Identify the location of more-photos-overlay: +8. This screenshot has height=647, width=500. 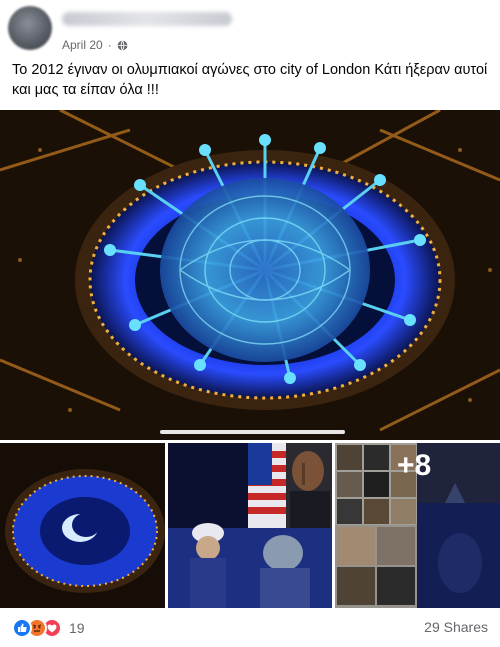
(417, 525).